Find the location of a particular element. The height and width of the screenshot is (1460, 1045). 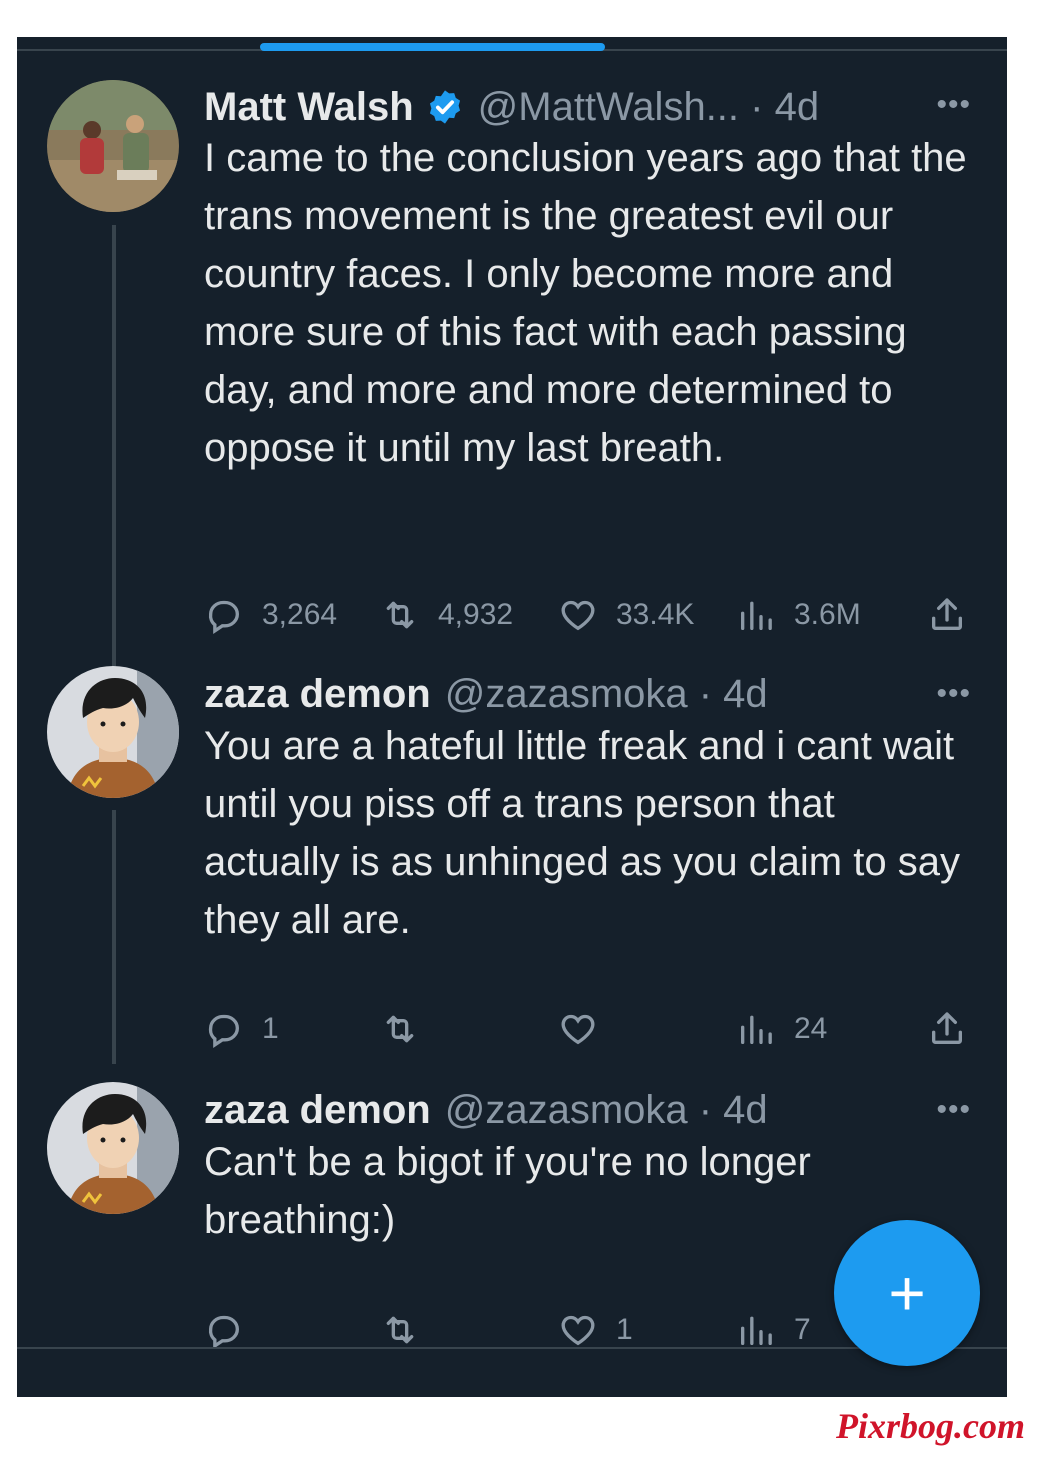

views-count: 3.6M is located at coordinates (827, 614).